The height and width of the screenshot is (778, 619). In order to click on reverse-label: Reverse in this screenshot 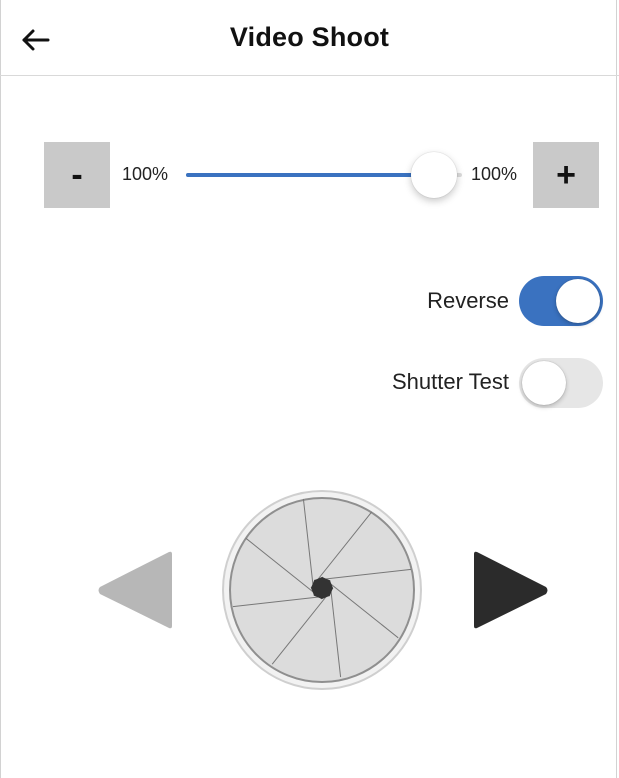, I will do `click(468, 300)`.